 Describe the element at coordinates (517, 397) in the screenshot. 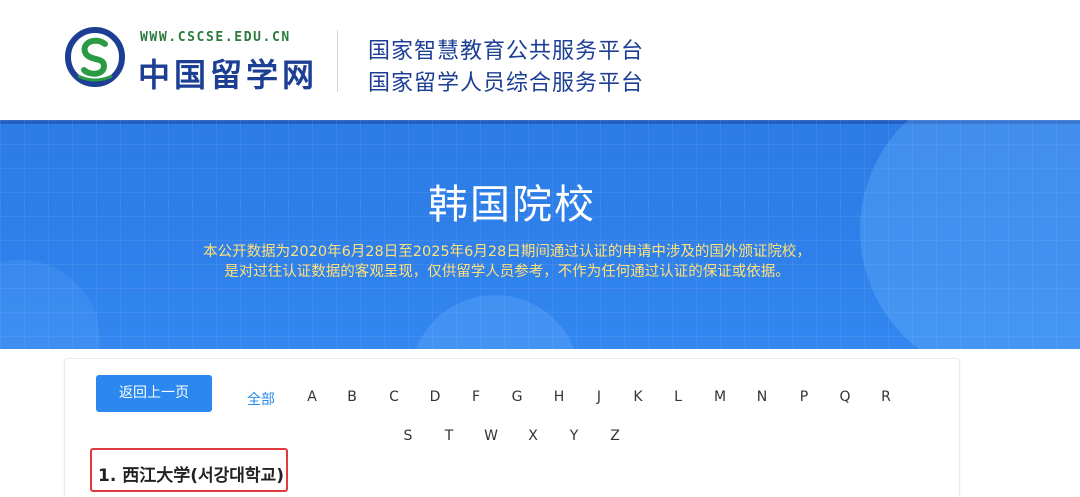

I see `letter-filter-g: G` at that location.